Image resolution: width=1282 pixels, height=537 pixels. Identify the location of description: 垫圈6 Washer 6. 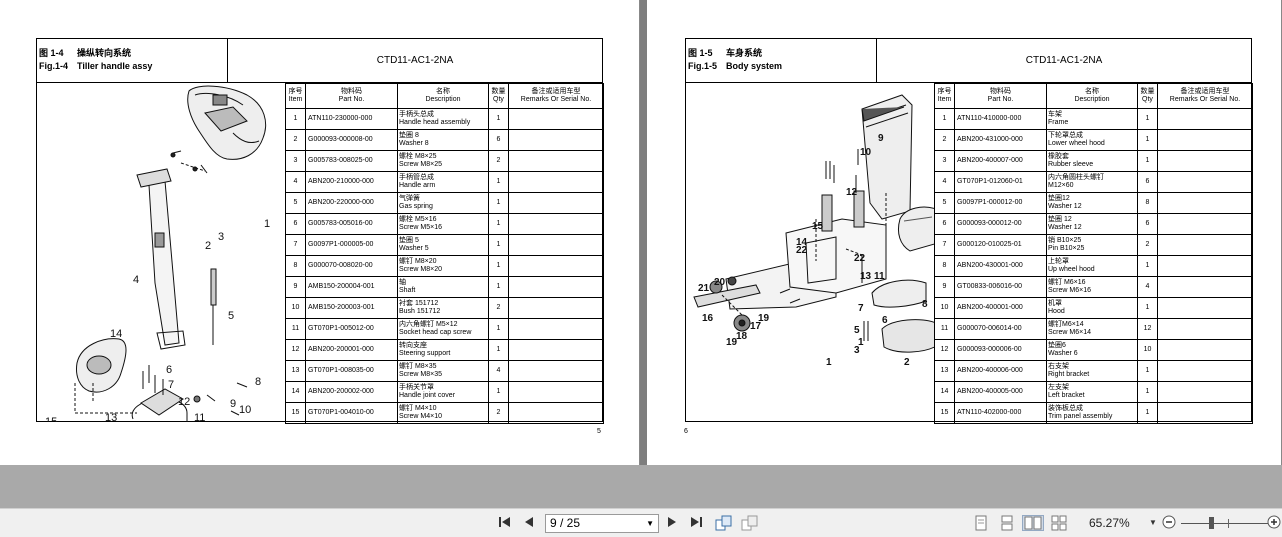
(1092, 350).